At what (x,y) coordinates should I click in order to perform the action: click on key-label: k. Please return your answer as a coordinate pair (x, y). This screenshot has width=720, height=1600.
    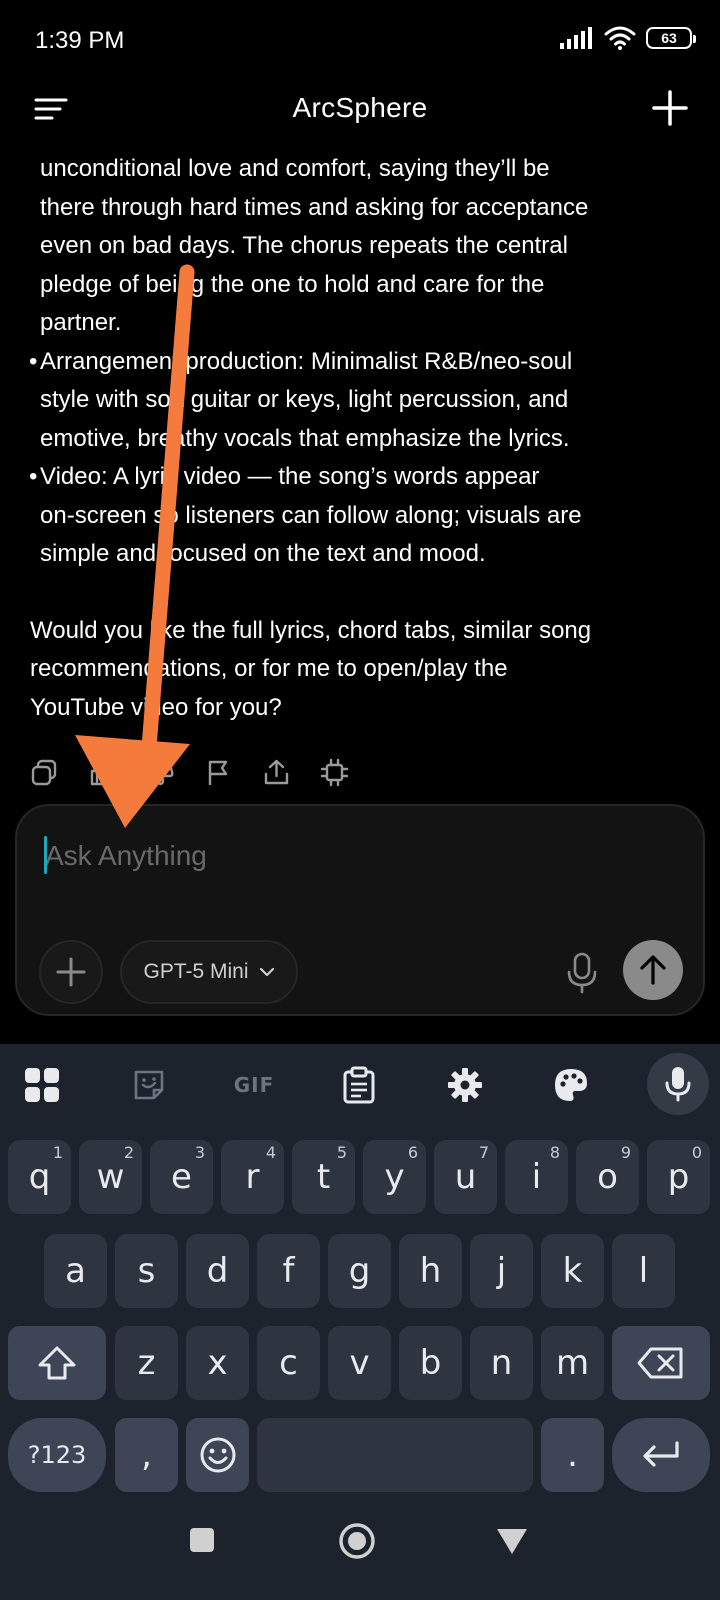
    Looking at the image, I should click on (572, 1271).